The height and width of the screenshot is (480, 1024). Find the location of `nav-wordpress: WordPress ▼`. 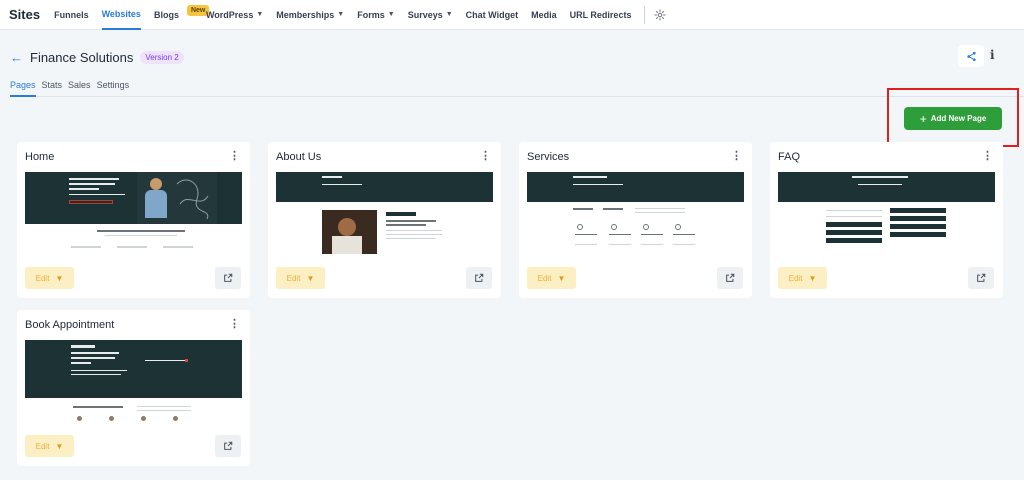

nav-wordpress: WordPress ▼ is located at coordinates (234, 15).